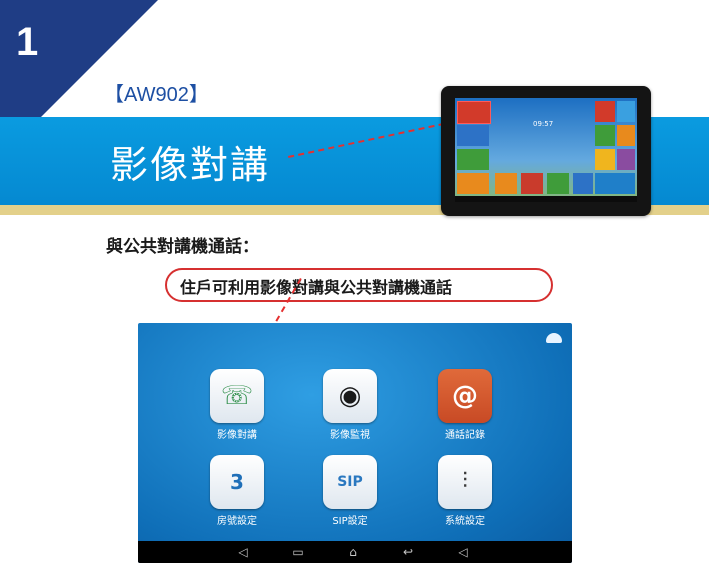 This screenshot has height=583, width=709. I want to click on phone-handset-icon: ☏, so click(237, 396).